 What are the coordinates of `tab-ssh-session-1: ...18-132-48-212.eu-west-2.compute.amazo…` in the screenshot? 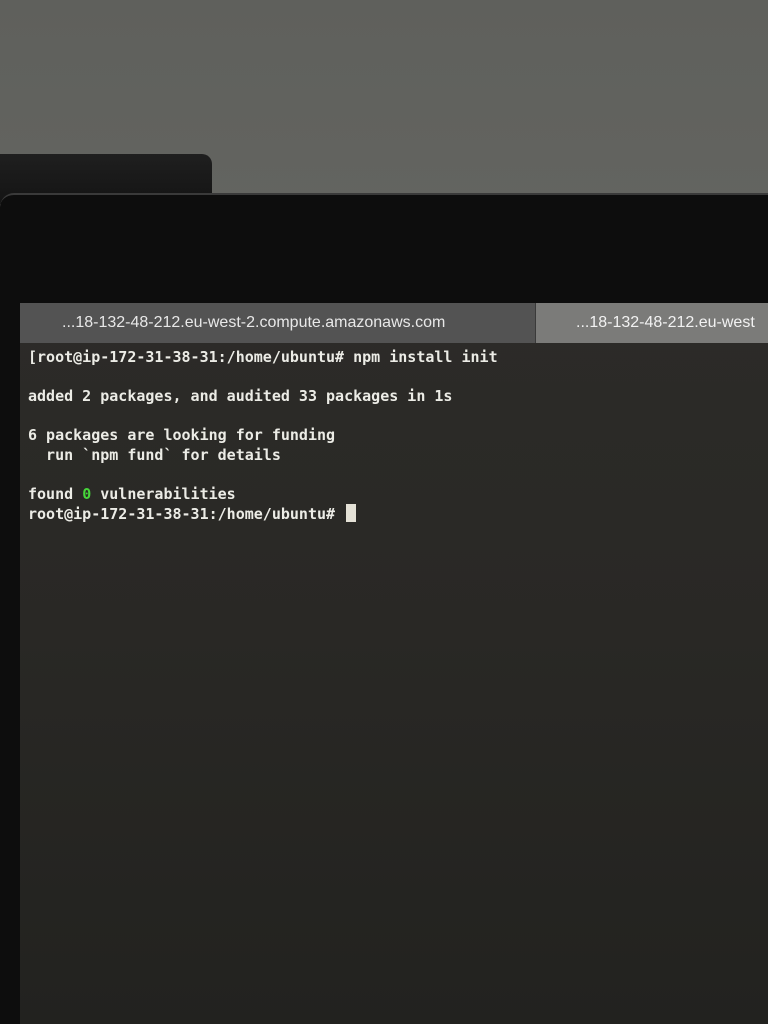 It's located at (277, 323).